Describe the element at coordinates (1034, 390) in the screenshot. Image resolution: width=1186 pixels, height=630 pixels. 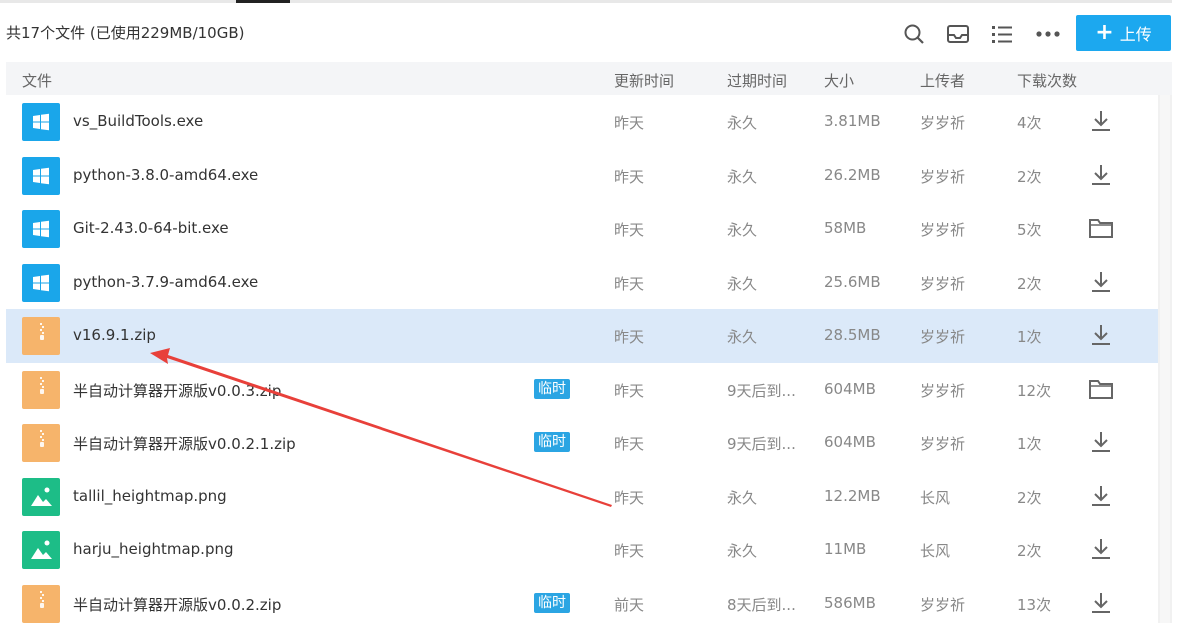
I see `file-downloads: 12次` at that location.